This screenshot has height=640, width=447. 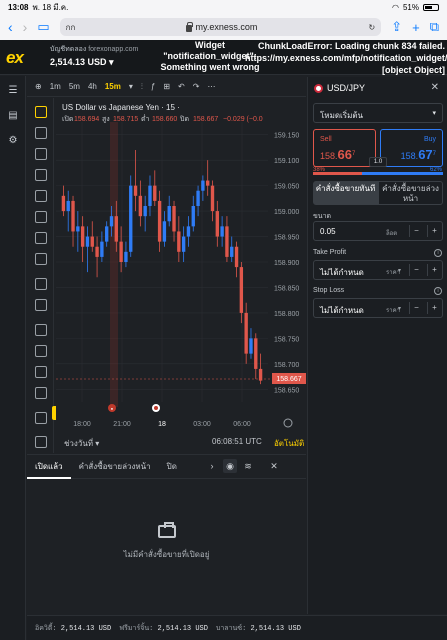 What do you see at coordinates (13, 358) in the screenshot?
I see `left-sidebar: ☰ ▤ ⚙` at bounding box center [13, 358].